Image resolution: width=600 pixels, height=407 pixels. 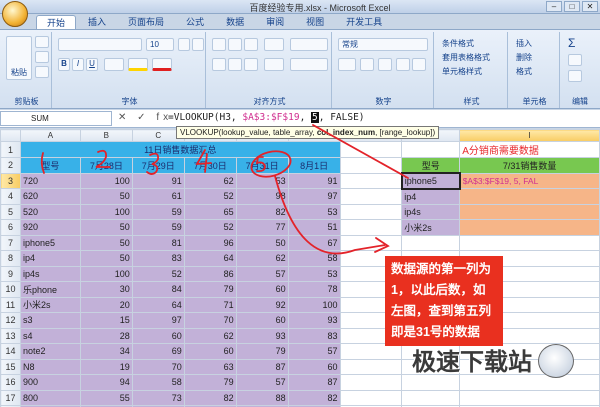 What do you see at coordinates (50, 273) in the screenshot?
I see `data-cell: ip4s` at bounding box center [50, 273].